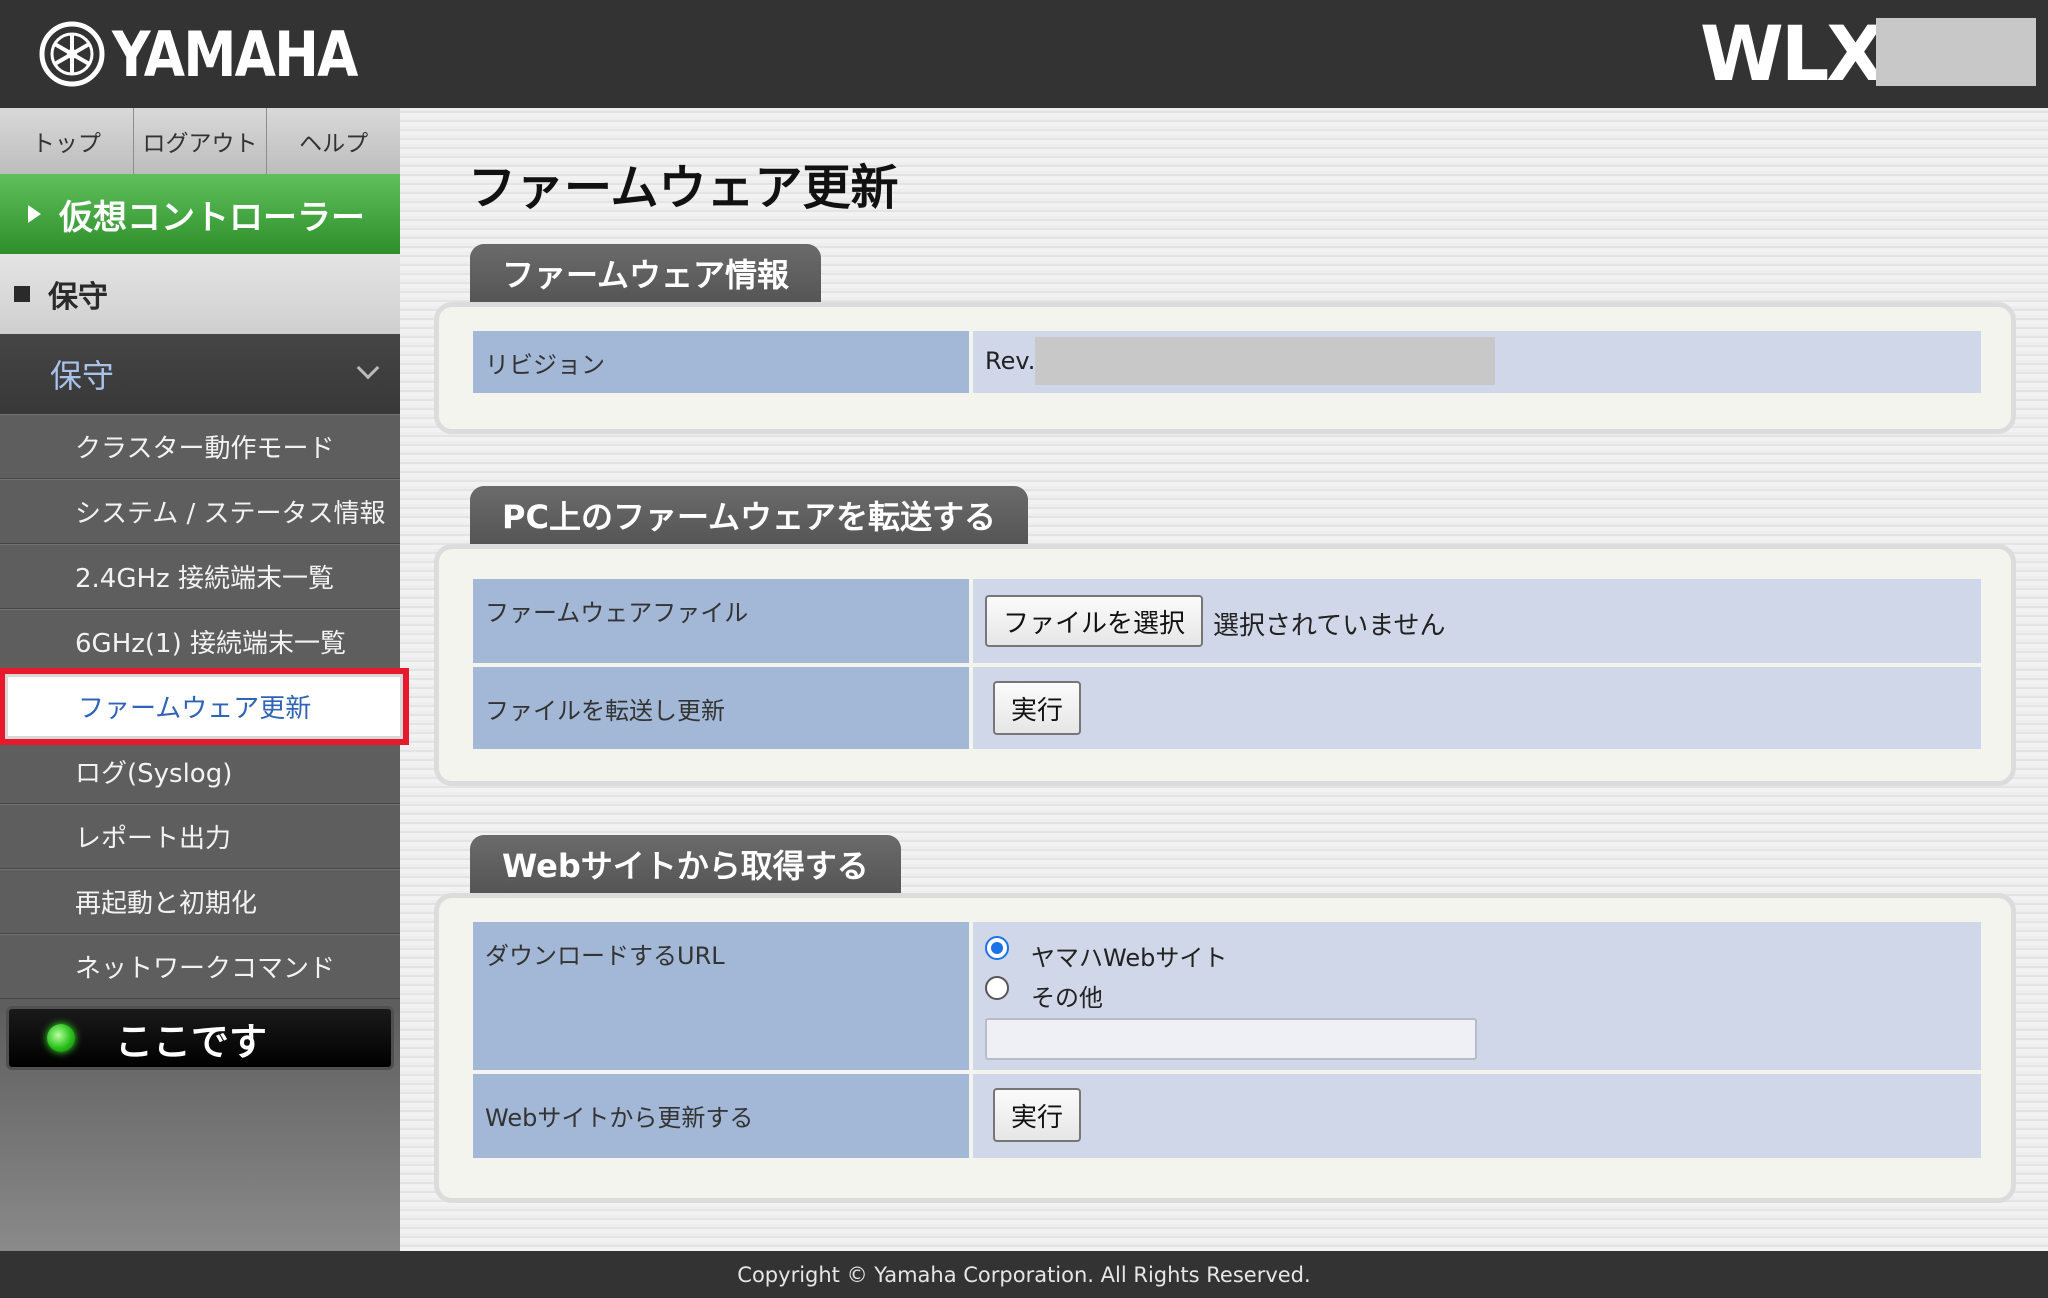 Image resolution: width=2048 pixels, height=1298 pixels. I want to click on revision-label: リビジョン, so click(721, 362).